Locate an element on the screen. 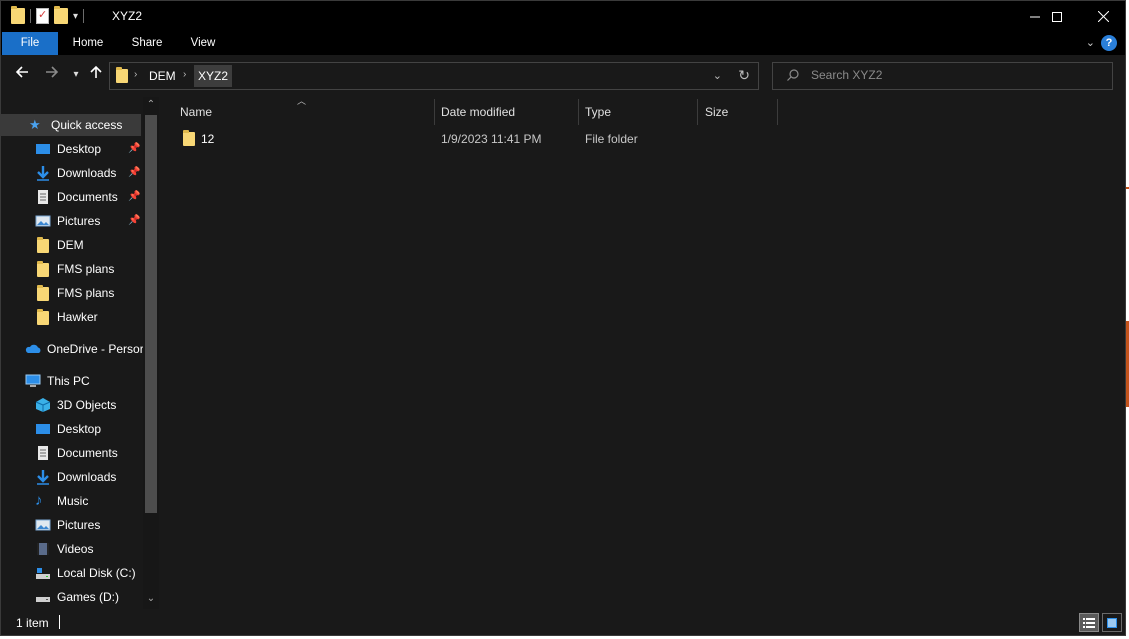 The width and height of the screenshot is (1129, 639). customize-toolbar-icon: ▾ is located at coordinates (75, 16).